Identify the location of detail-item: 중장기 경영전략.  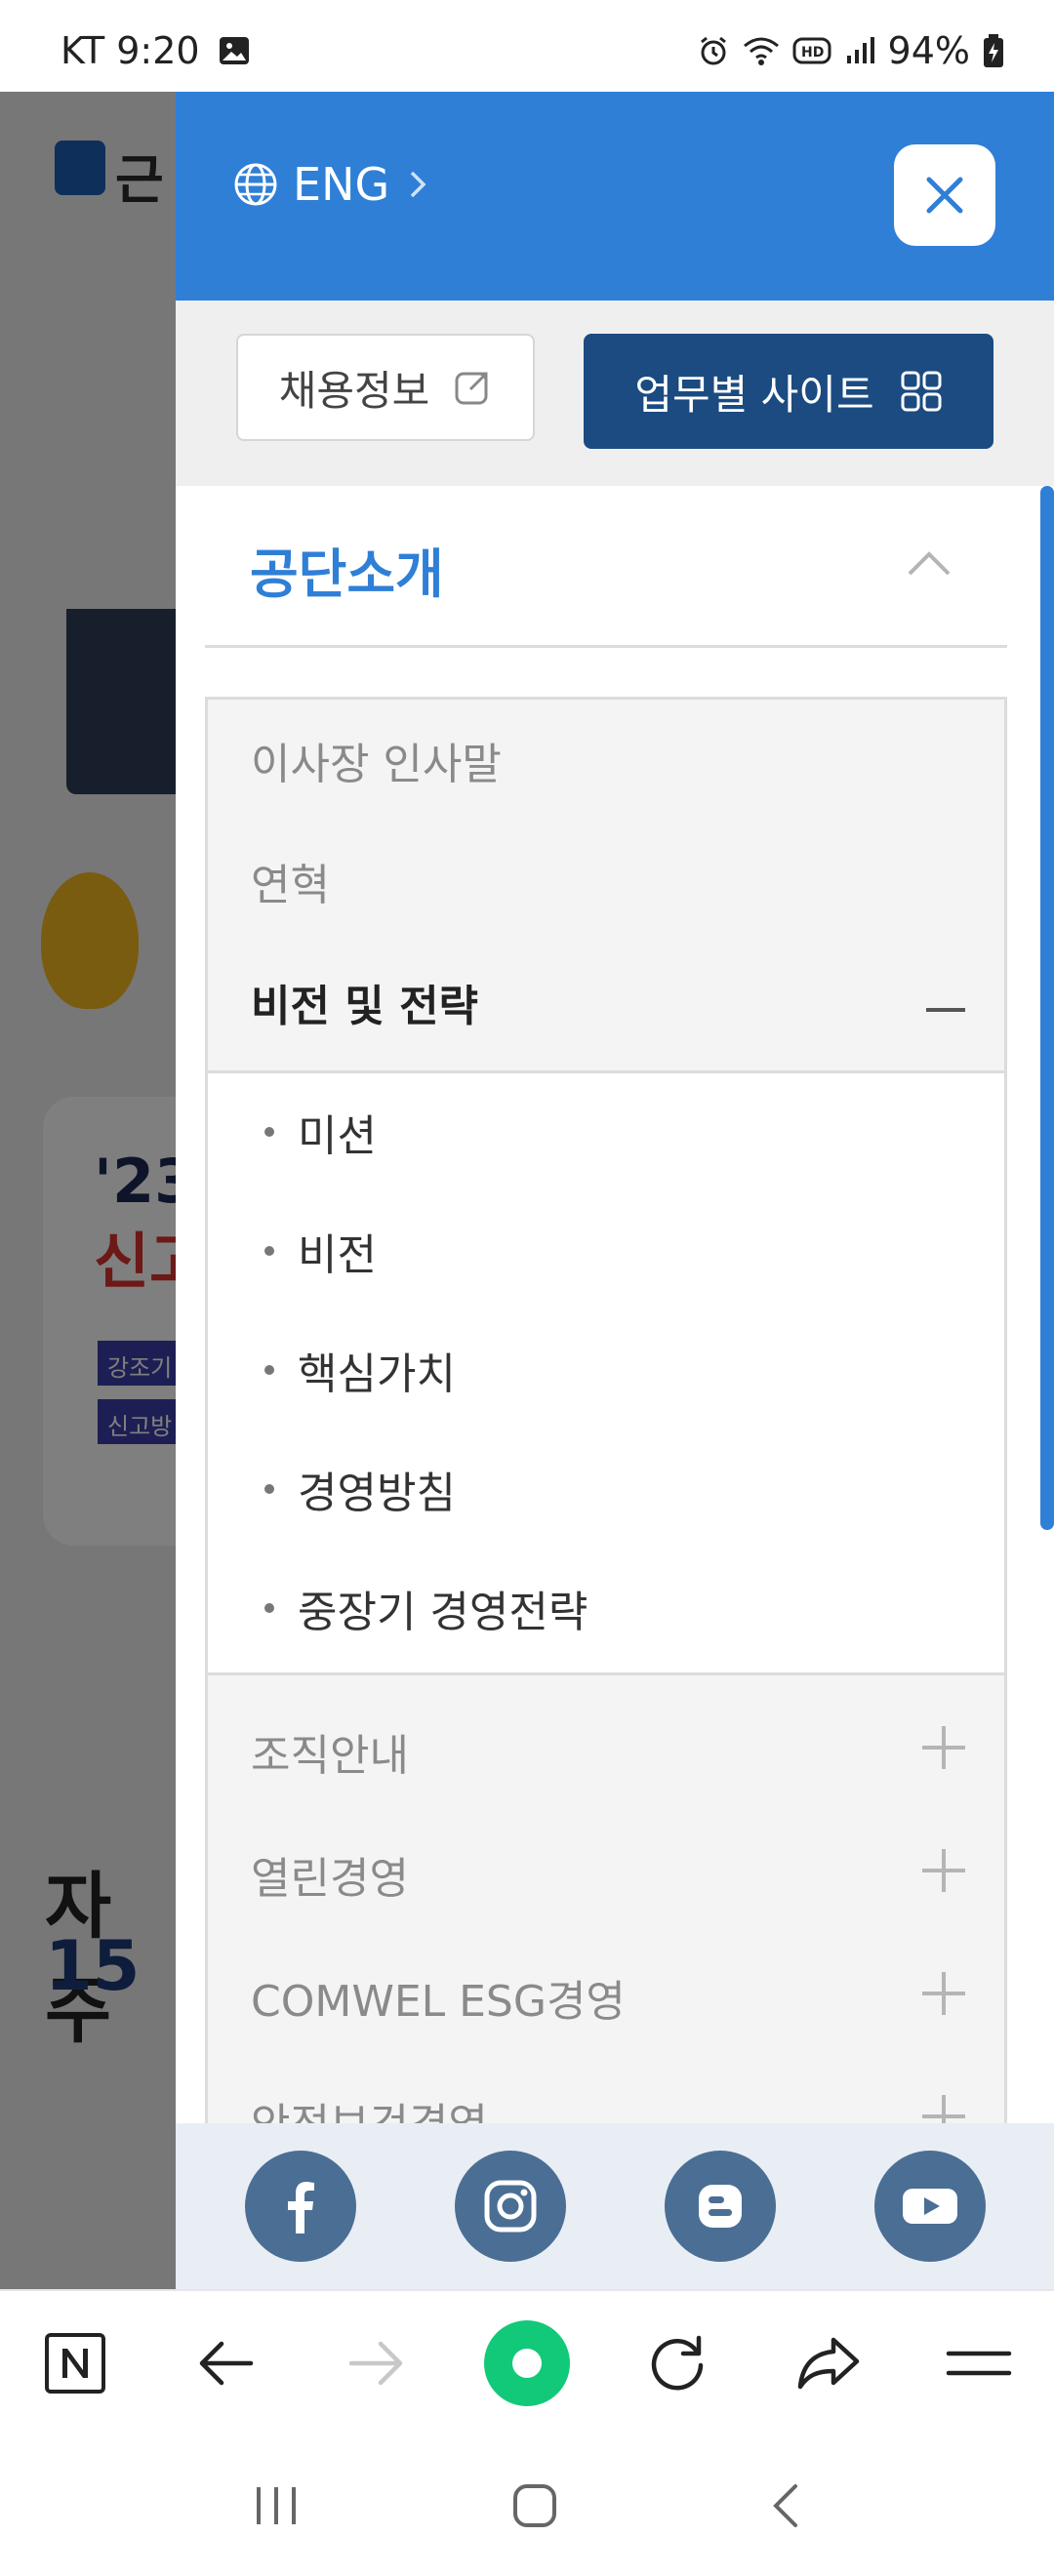
(426, 1608).